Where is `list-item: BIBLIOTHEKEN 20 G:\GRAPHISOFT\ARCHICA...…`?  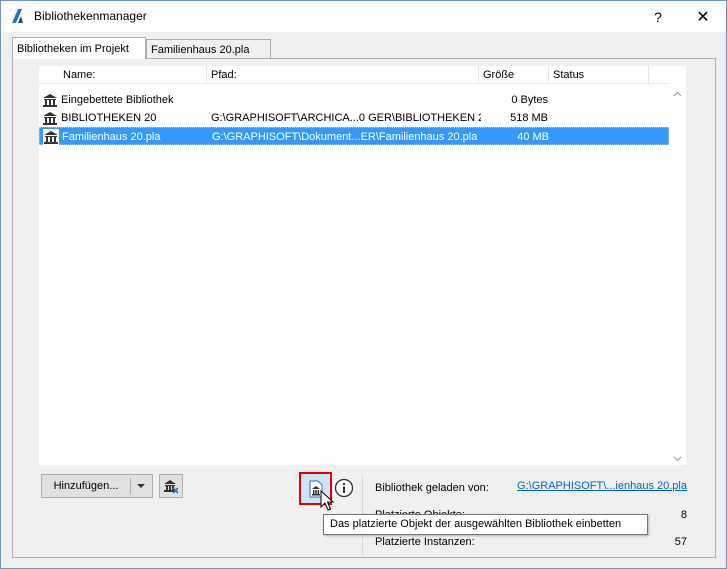
list-item: BIBLIOTHEKEN 20 G:\GRAPHISOFT\ARCHICA...… is located at coordinates (354, 118).